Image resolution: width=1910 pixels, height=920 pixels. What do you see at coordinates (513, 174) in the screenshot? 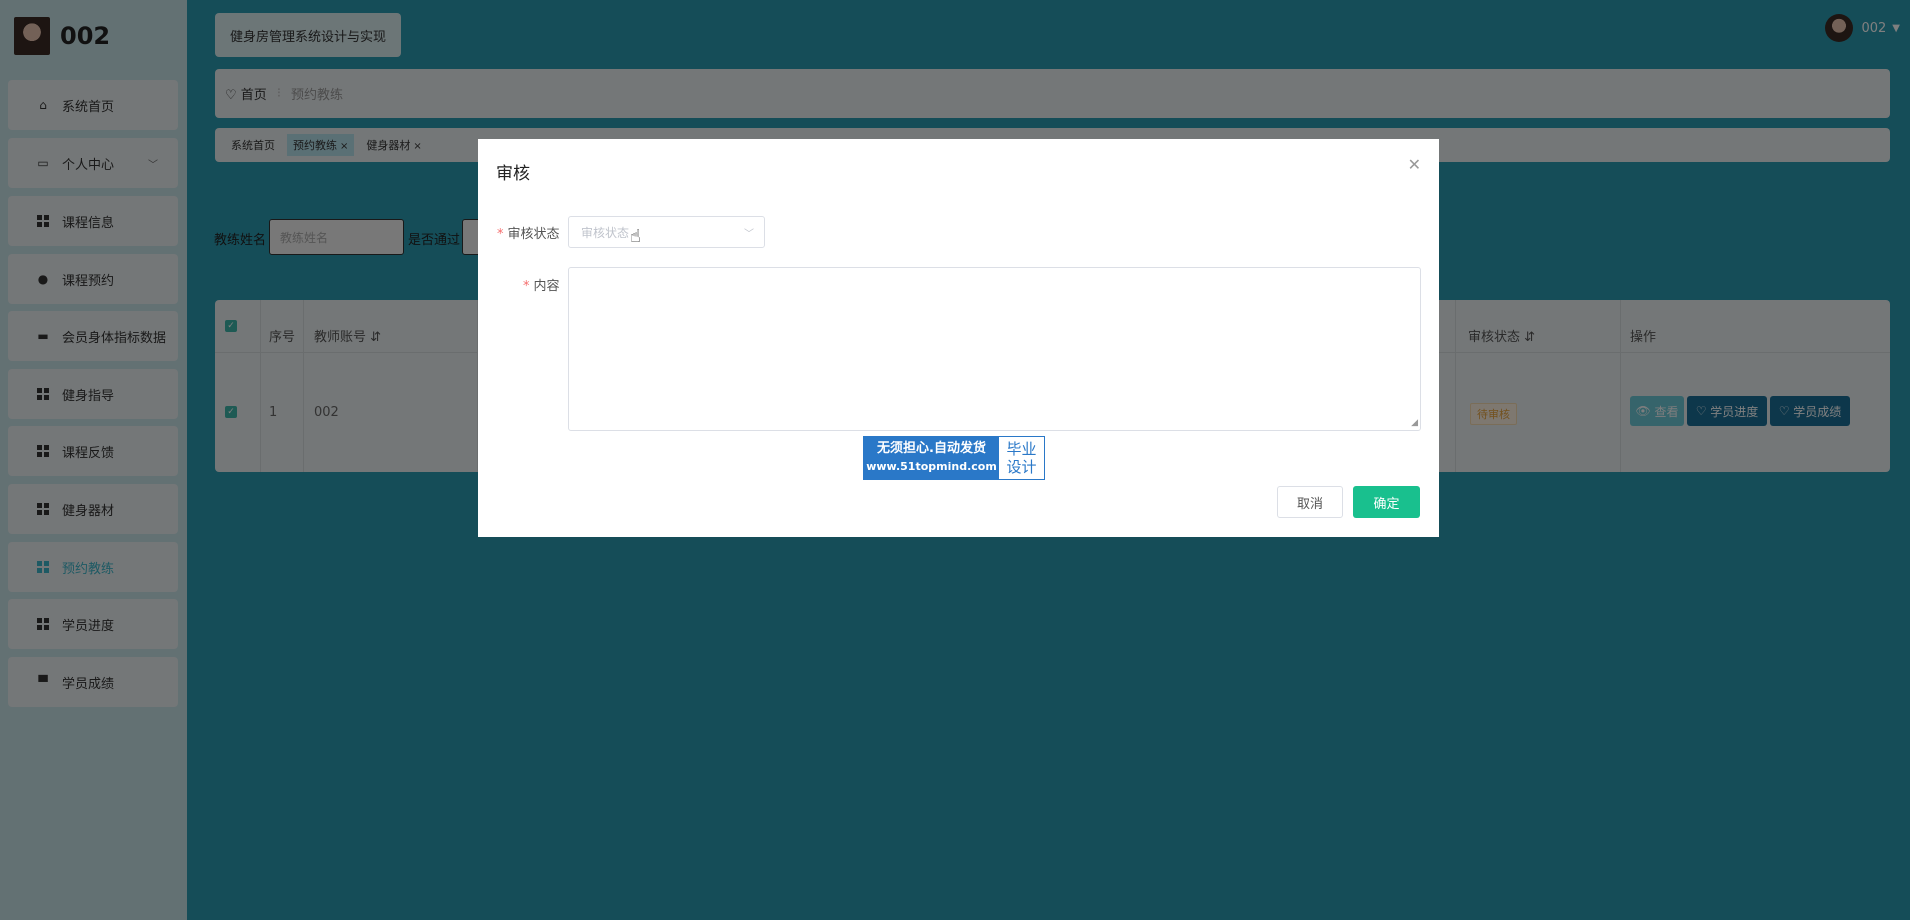
I see `dialog-title: 审核` at bounding box center [513, 174].